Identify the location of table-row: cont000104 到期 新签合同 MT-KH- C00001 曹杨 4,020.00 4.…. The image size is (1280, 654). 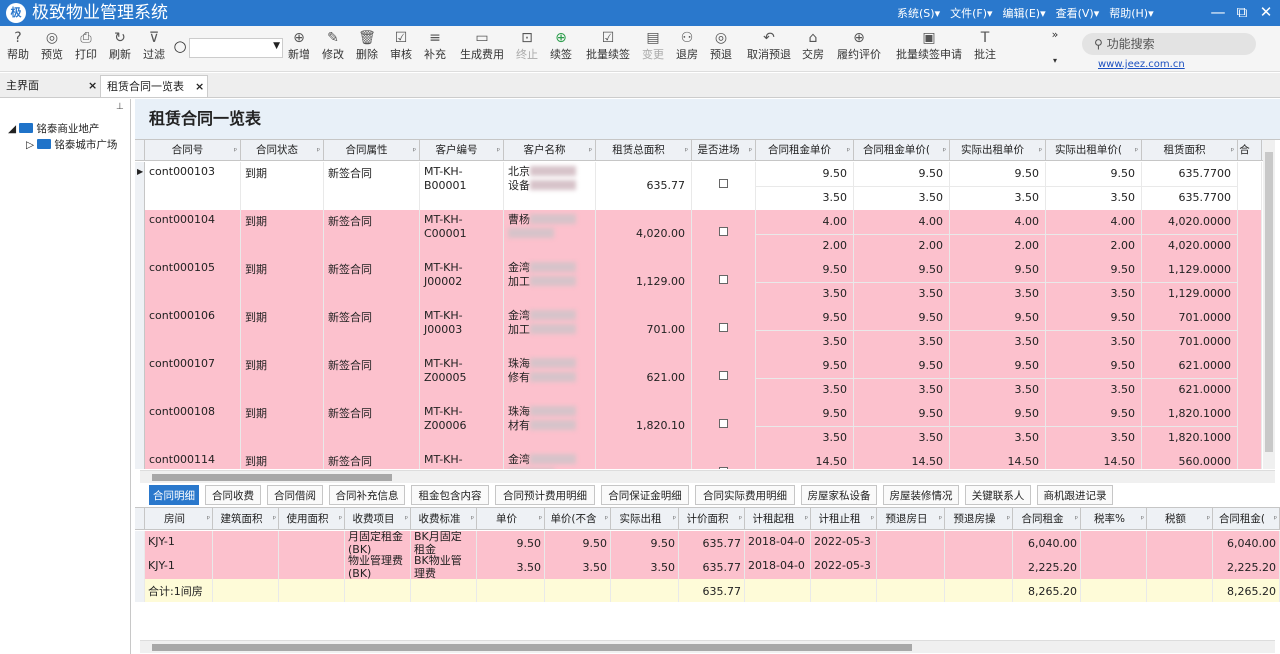
(698, 234).